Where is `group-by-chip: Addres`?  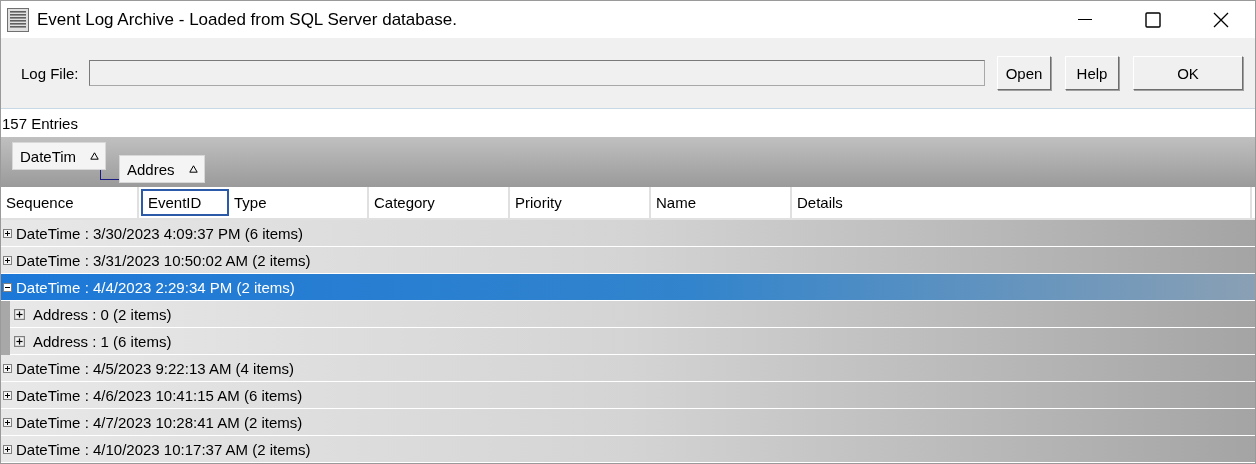
group-by-chip: Addres is located at coordinates (162, 169).